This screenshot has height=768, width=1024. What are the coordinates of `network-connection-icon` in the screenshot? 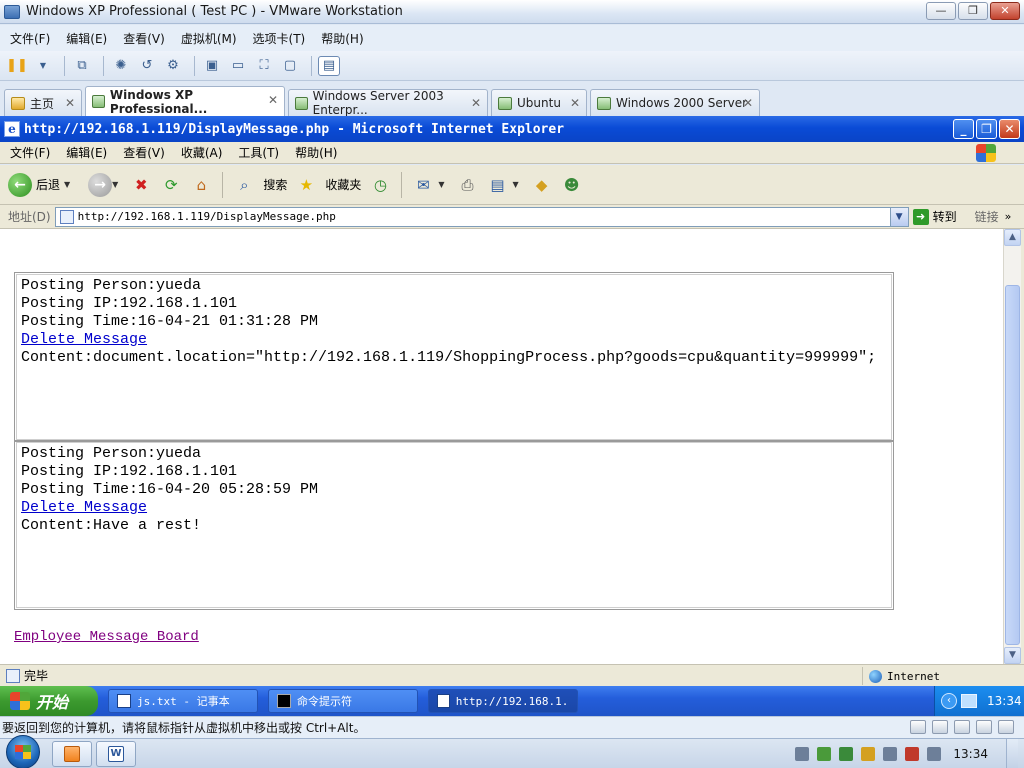 It's located at (969, 701).